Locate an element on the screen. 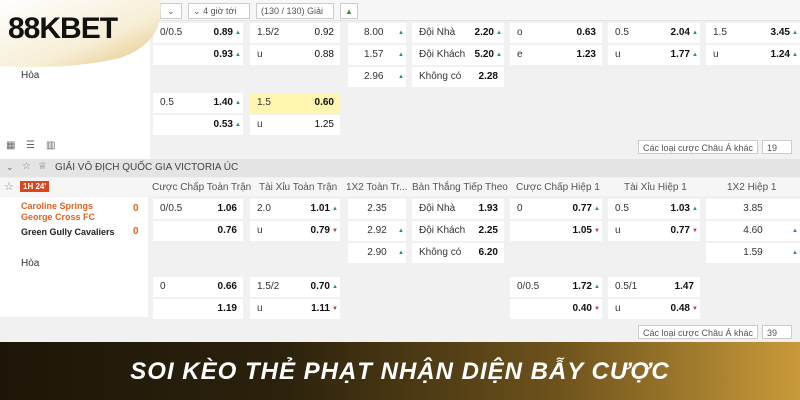 Image resolution: width=800 pixels, height=400 pixels. odds-cell: u 1.25 is located at coordinates (295, 125).